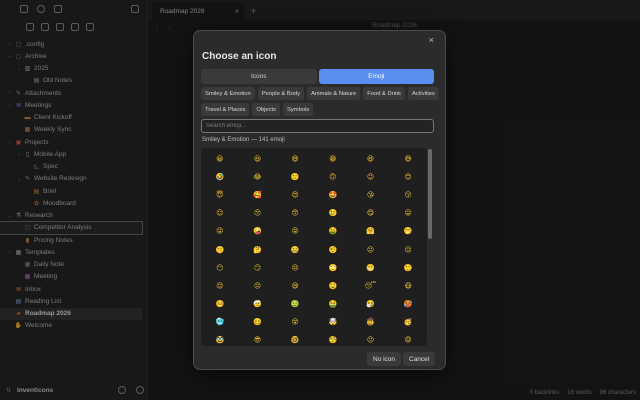 This screenshot has height=400, width=640. What do you see at coordinates (384, 359) in the screenshot?
I see `no-icon-button: No icon` at bounding box center [384, 359].